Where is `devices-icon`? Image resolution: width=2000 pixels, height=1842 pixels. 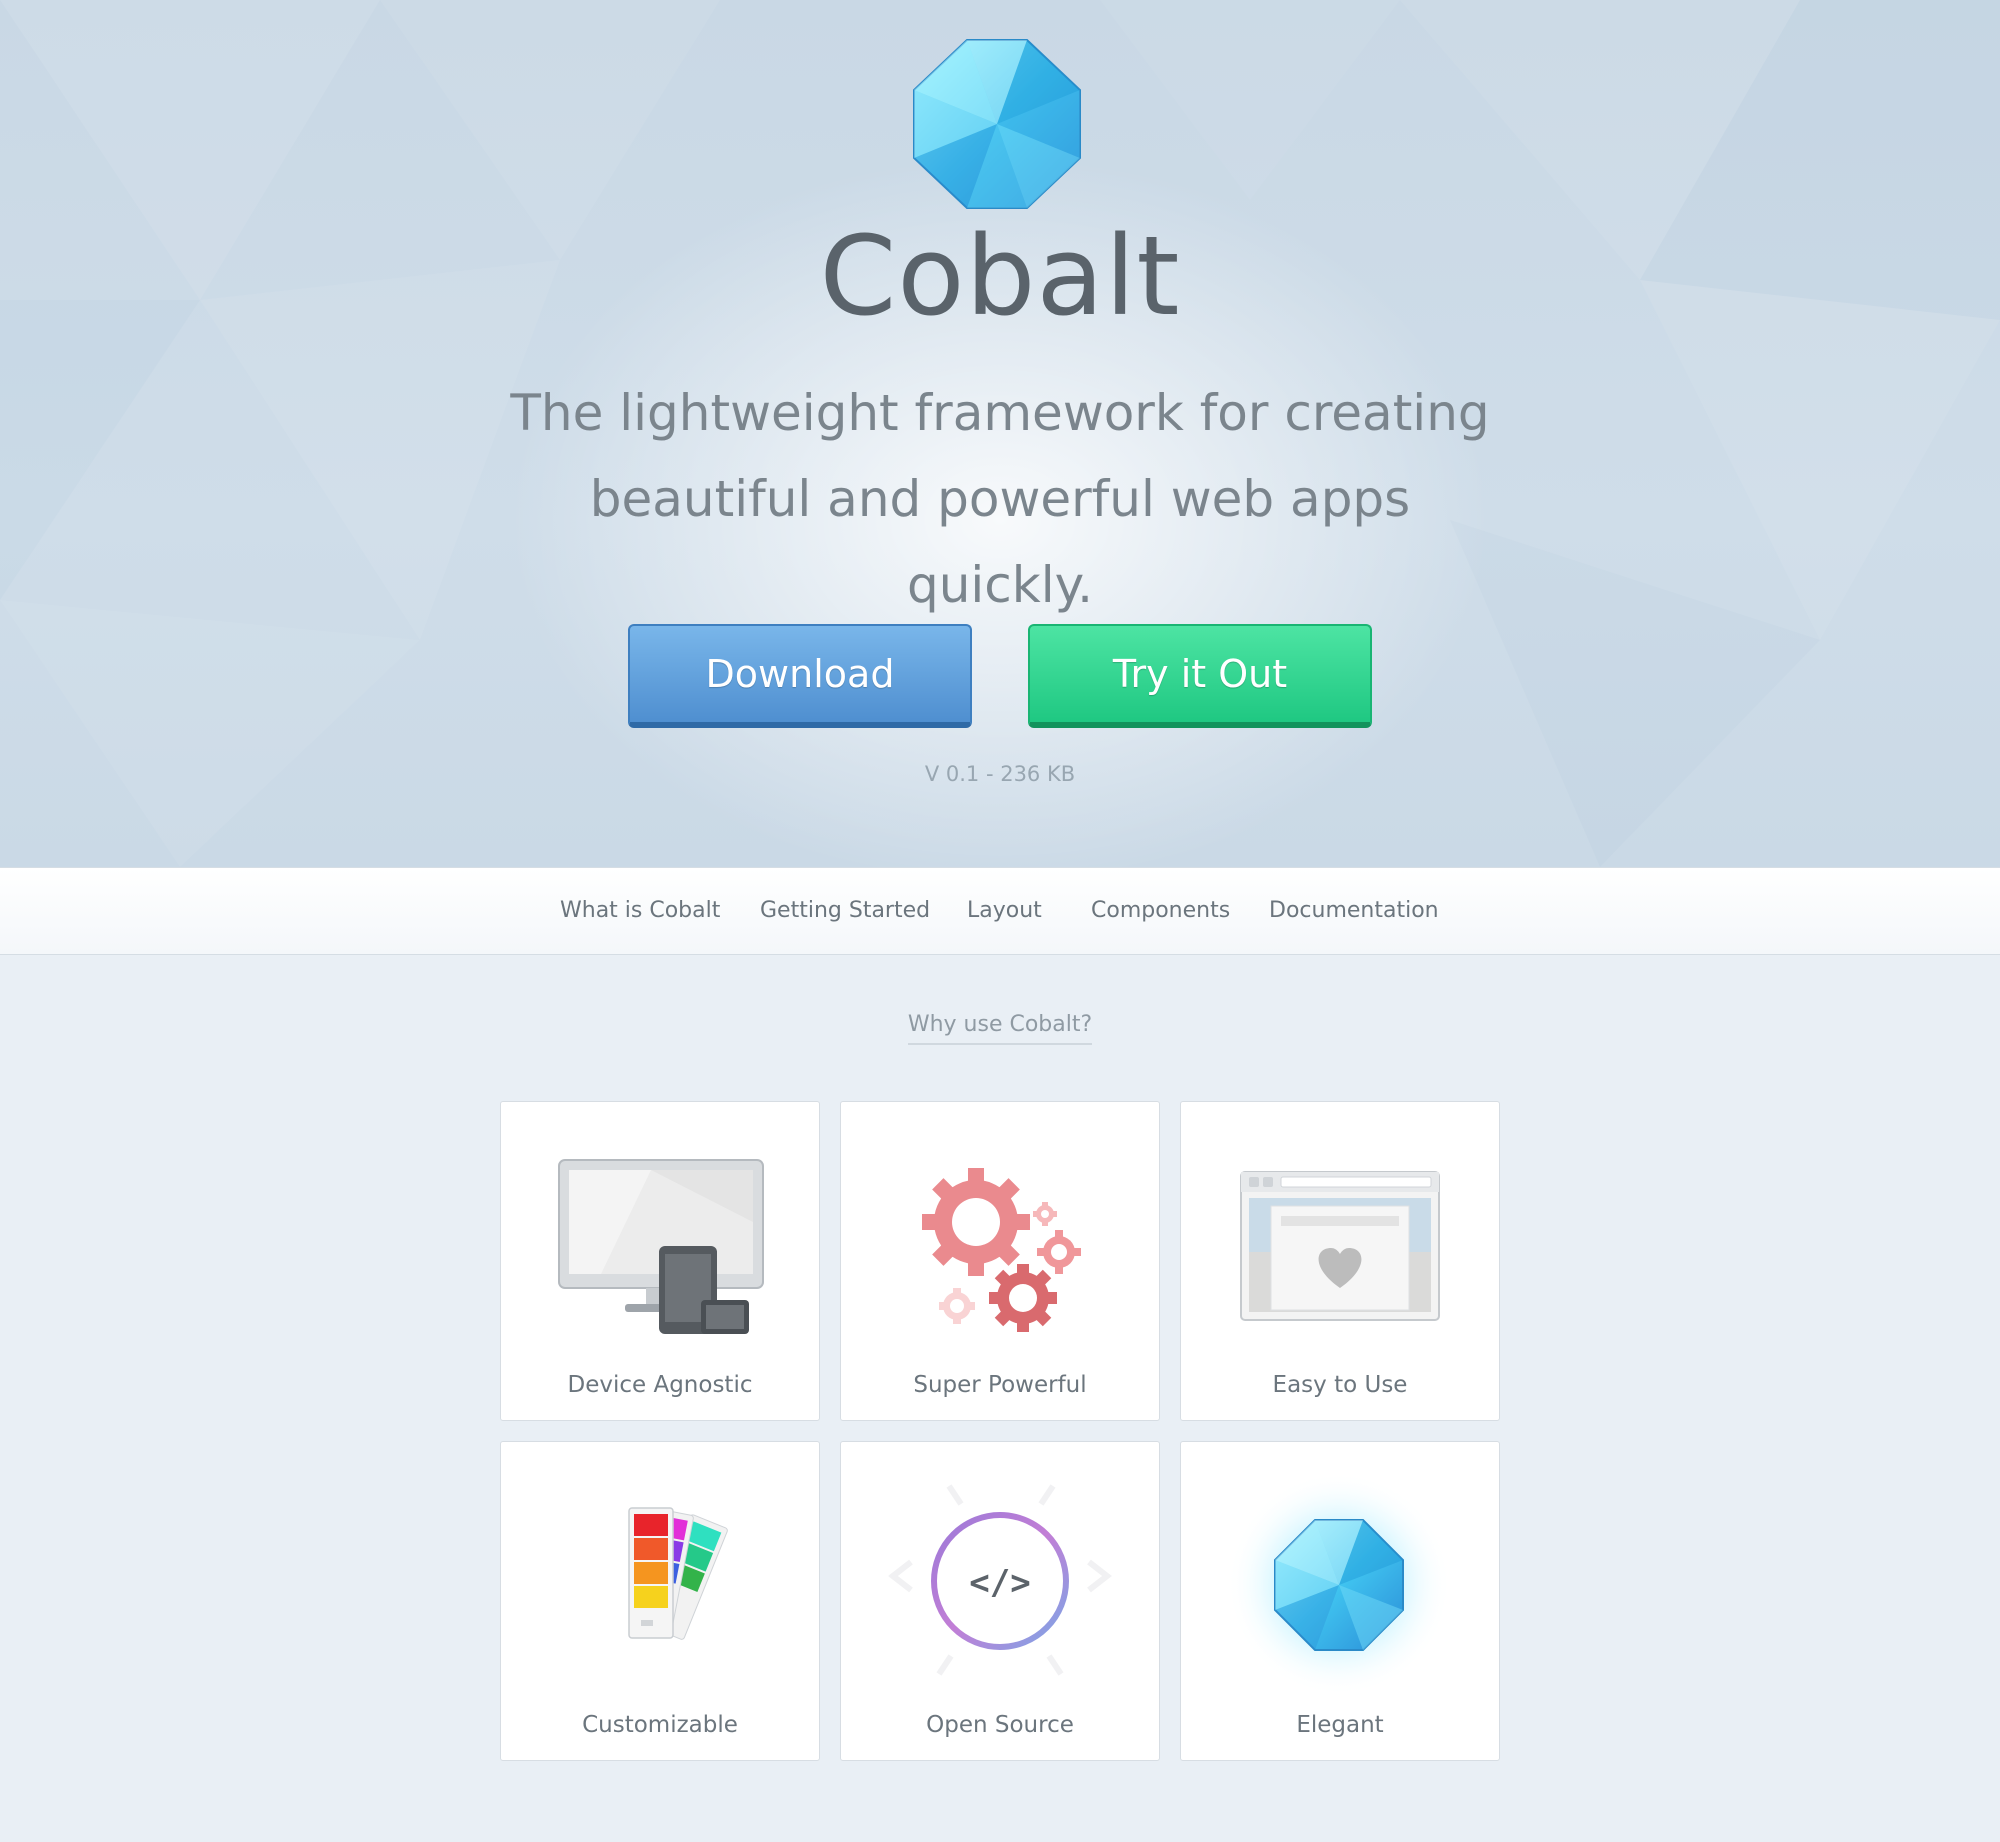
devices-icon is located at coordinates (661, 1246).